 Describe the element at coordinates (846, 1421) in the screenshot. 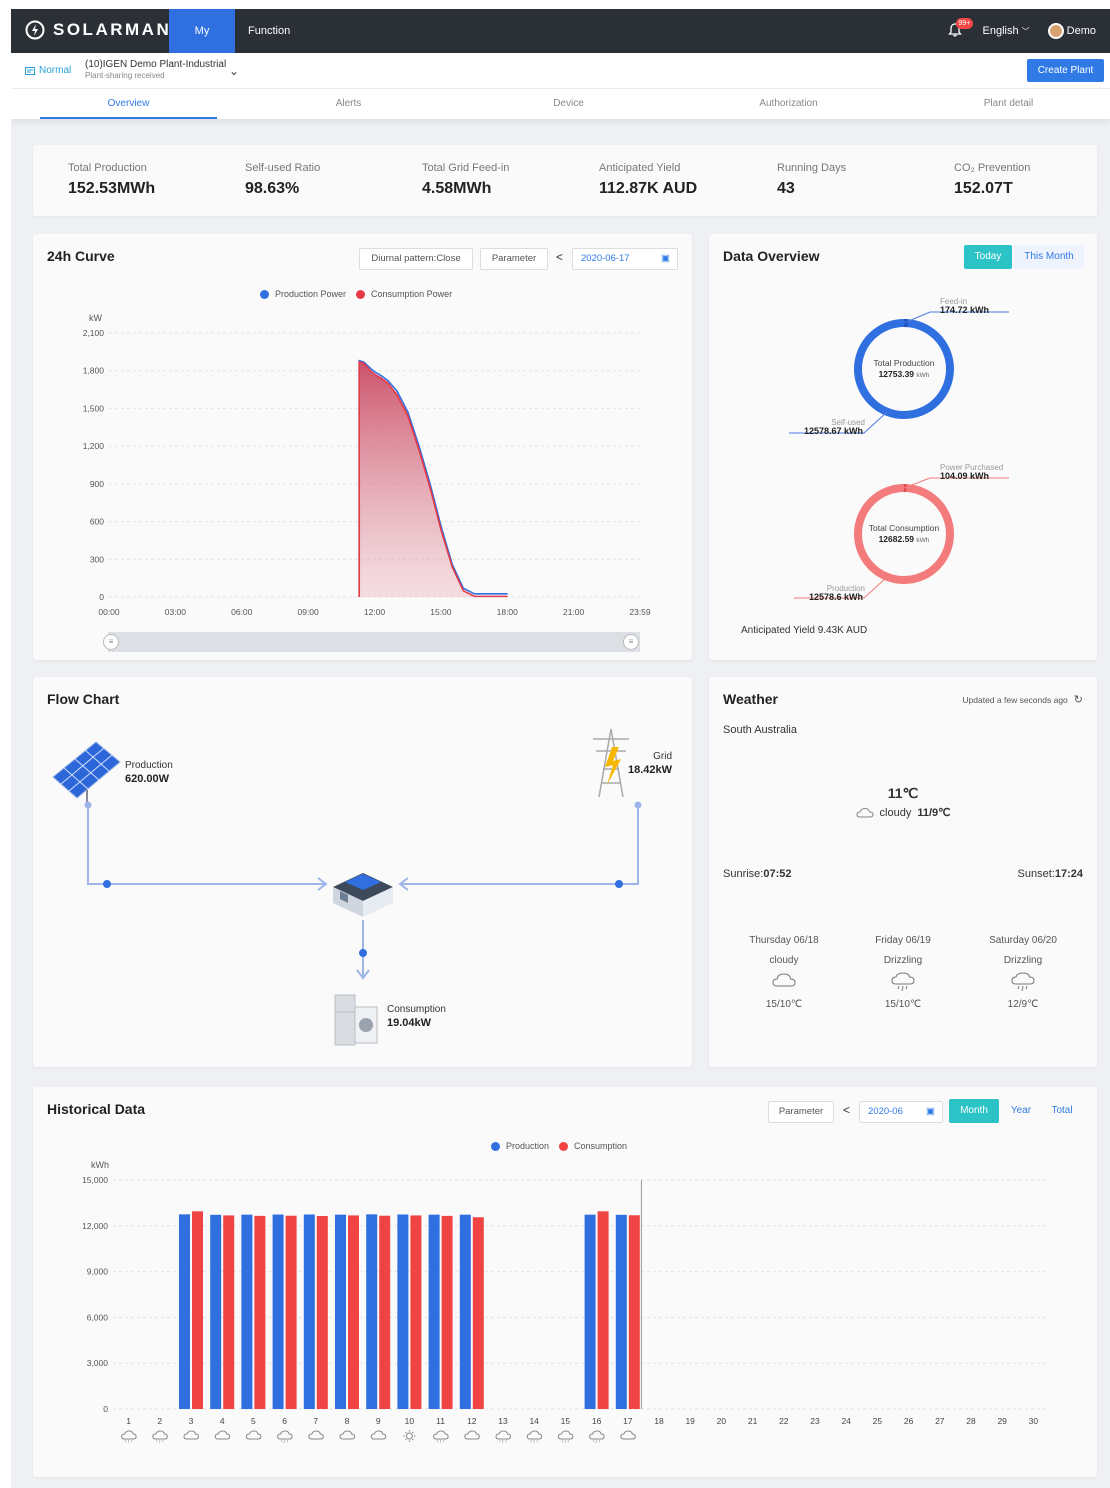

I see `x-tick-label: 24` at that location.